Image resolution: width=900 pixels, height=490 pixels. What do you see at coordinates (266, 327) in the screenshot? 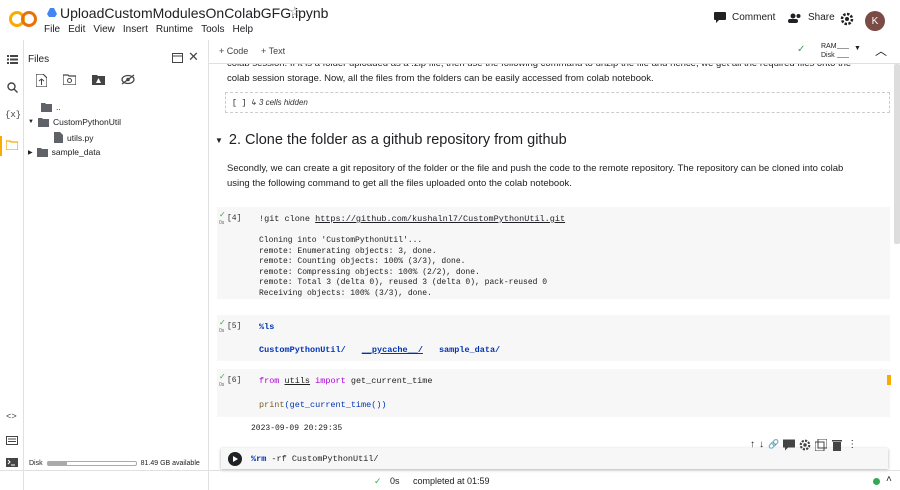
I see `code-input: %ls` at bounding box center [266, 327].